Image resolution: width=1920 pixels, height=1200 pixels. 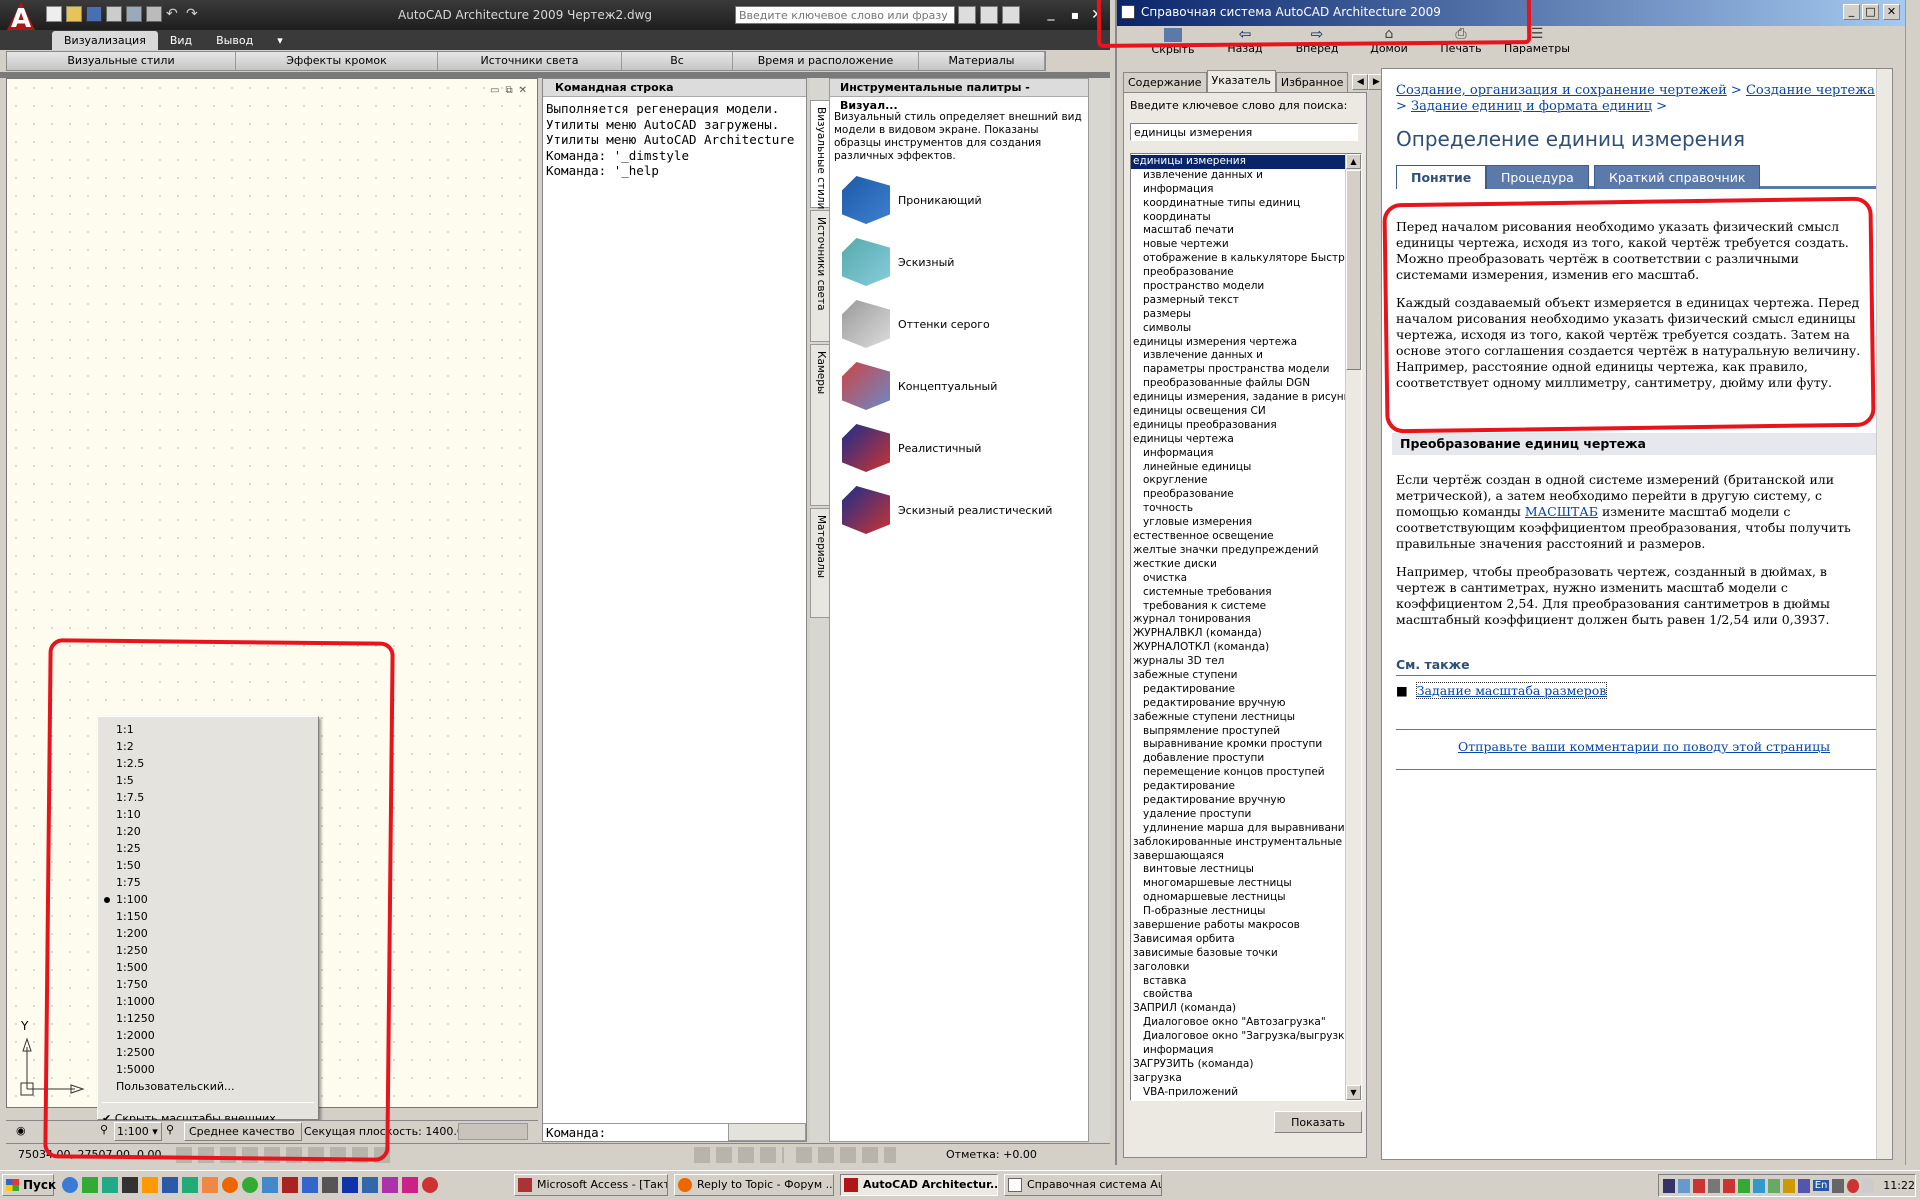 I want to click on index-list-item: информация, so click(x=1238, y=1051).